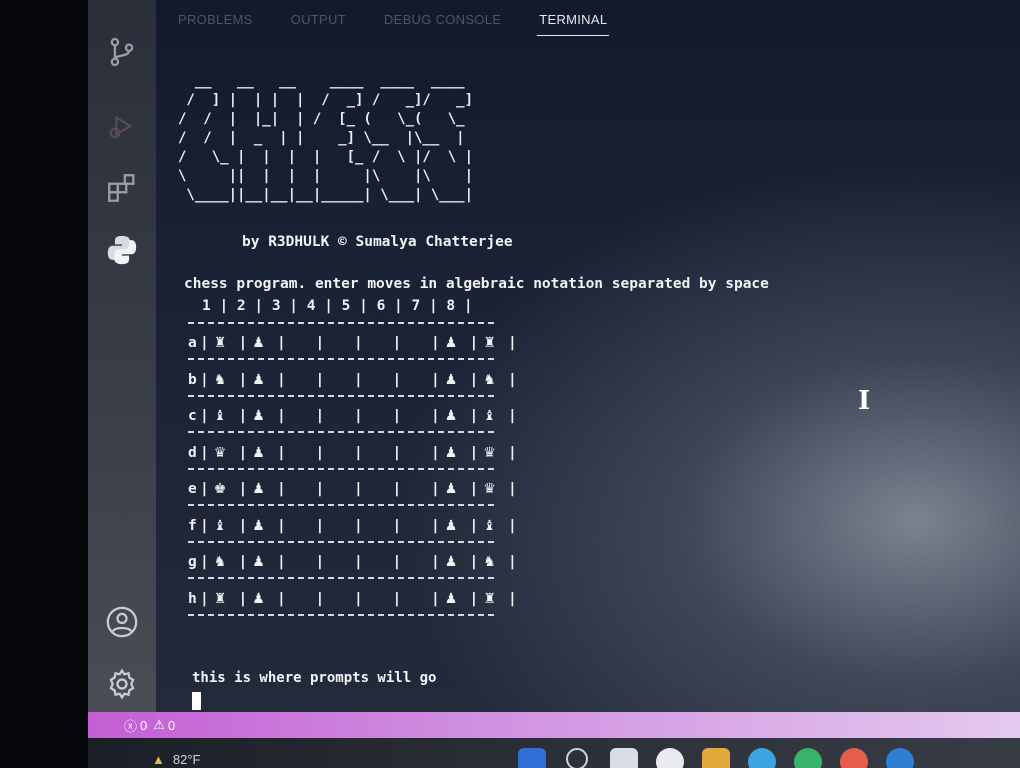 The image size is (1020, 768). What do you see at coordinates (670, 758) in the screenshot?
I see `chat-icon` at bounding box center [670, 758].